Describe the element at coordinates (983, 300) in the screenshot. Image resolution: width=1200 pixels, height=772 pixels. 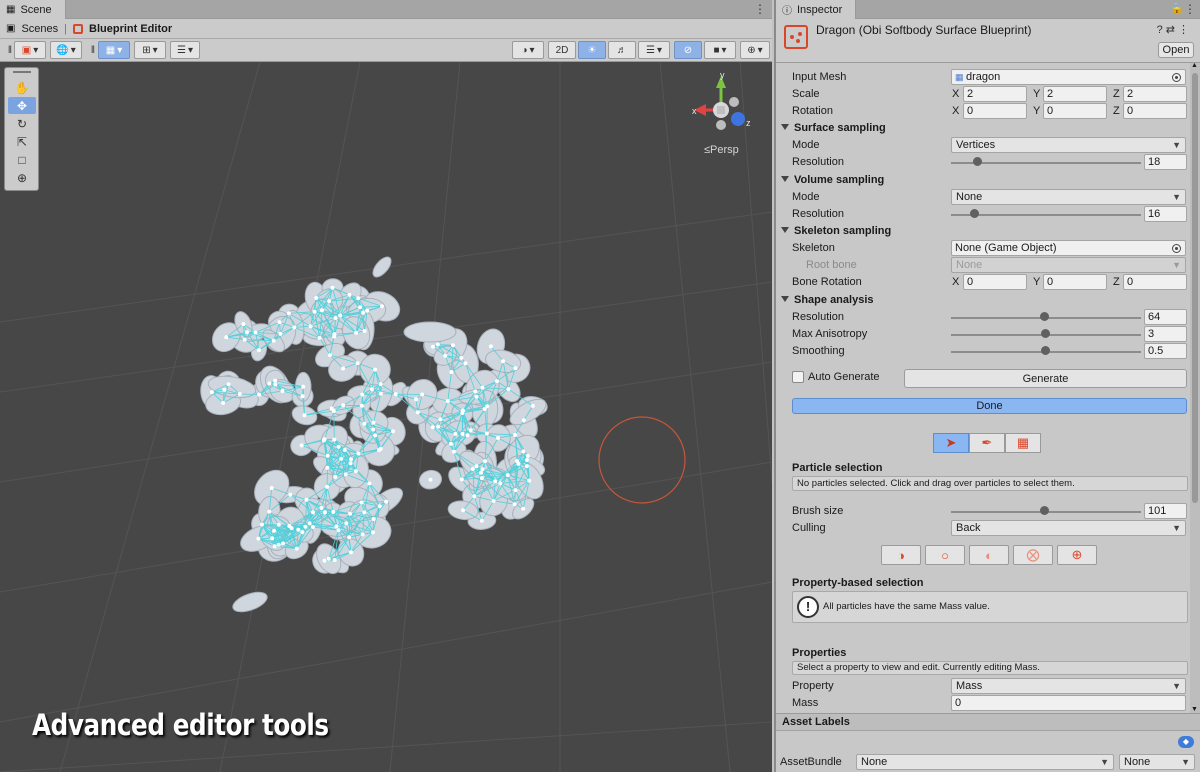
I see `shape-analysis-foldout: Shape analysis` at that location.